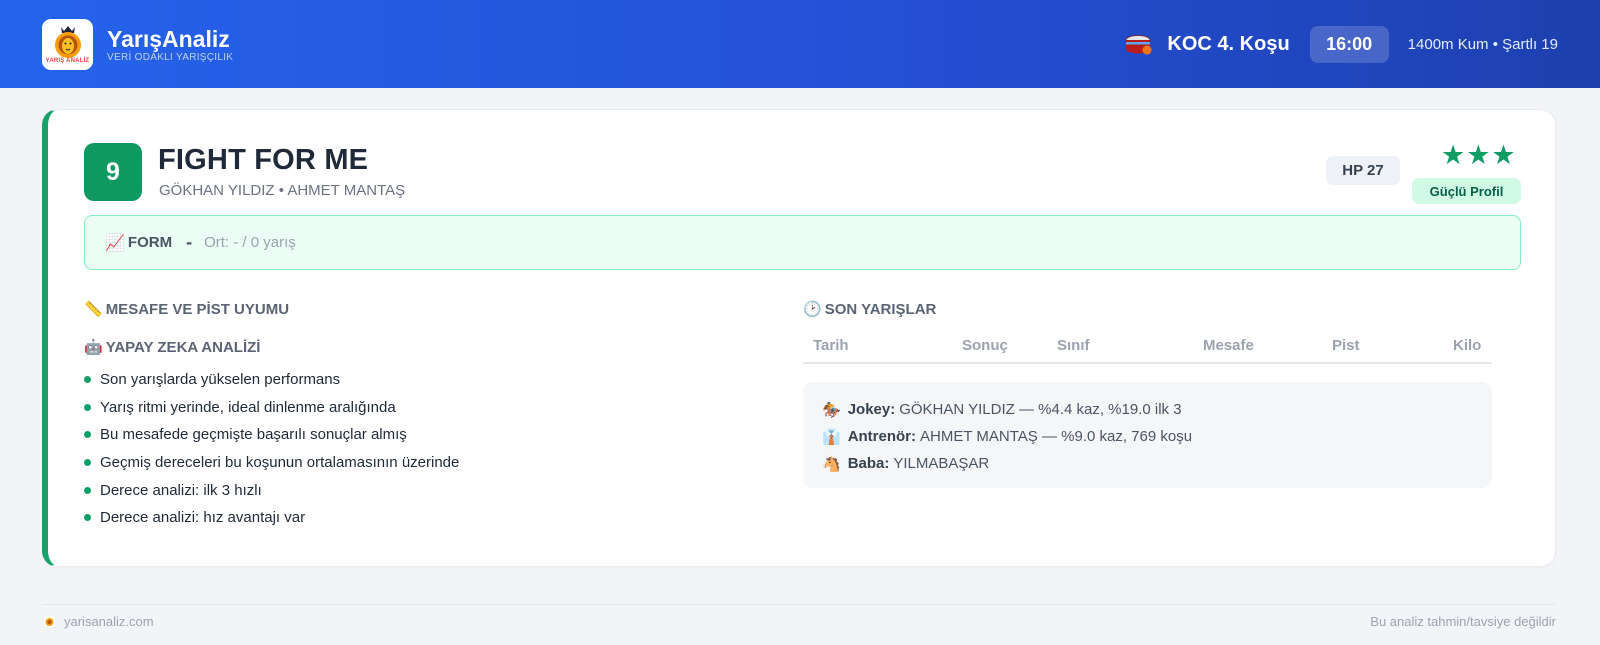  I want to click on footer-site: yarisanaliz.com, so click(98, 621).